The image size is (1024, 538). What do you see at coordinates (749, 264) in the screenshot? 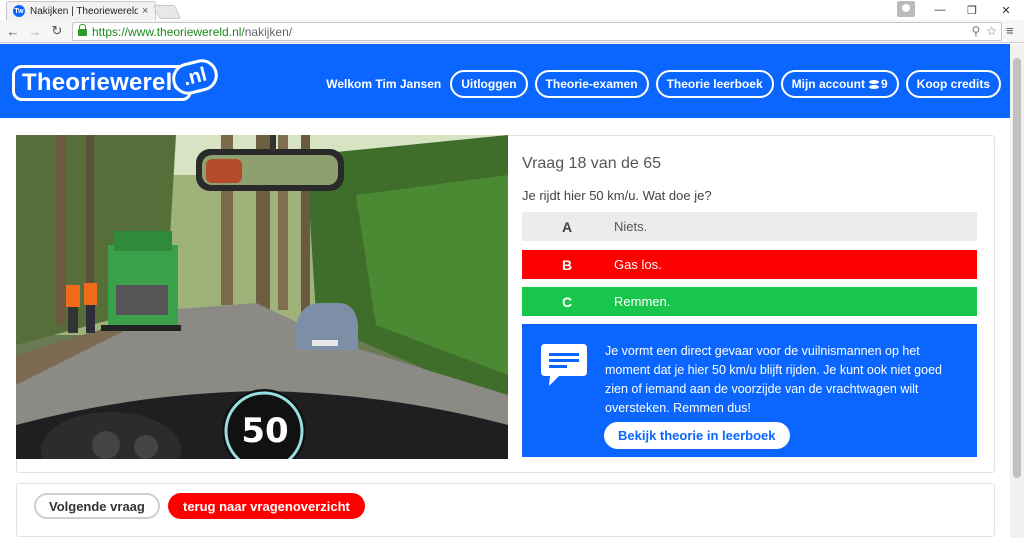
I see `answer-option-b: B Gas los.` at bounding box center [749, 264].